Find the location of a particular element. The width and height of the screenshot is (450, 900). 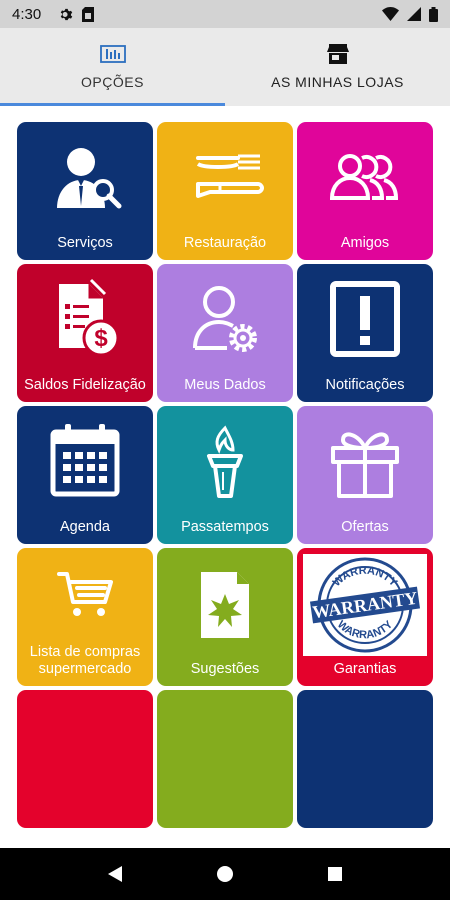

tile-notificacoes: Notificações is located at coordinates (365, 333).